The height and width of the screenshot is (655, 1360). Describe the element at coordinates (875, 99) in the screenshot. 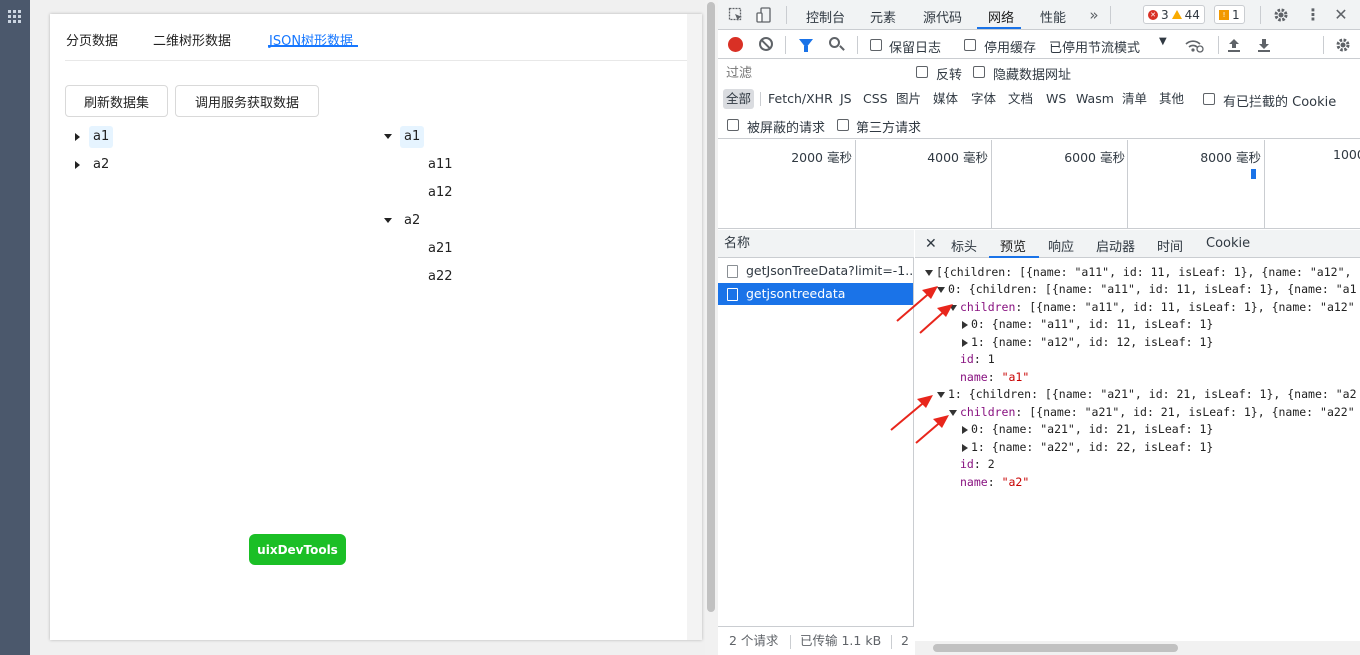

I see `type-filter-css: CSS` at that location.